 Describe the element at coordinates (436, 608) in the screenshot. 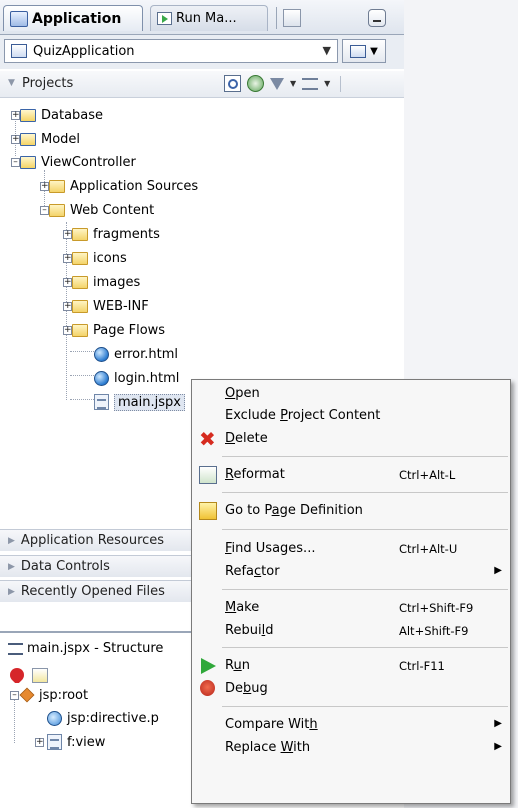

I see `menu-shortcut: Ctrl+Shift-F9` at that location.